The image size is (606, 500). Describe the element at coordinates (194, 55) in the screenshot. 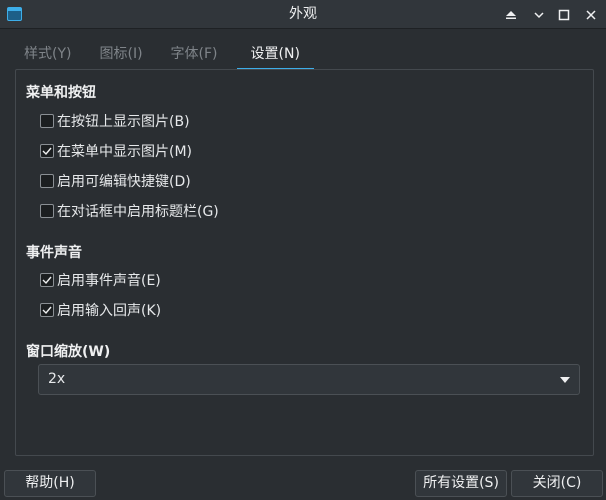

I see `tab-fonts: 字体(F)` at that location.